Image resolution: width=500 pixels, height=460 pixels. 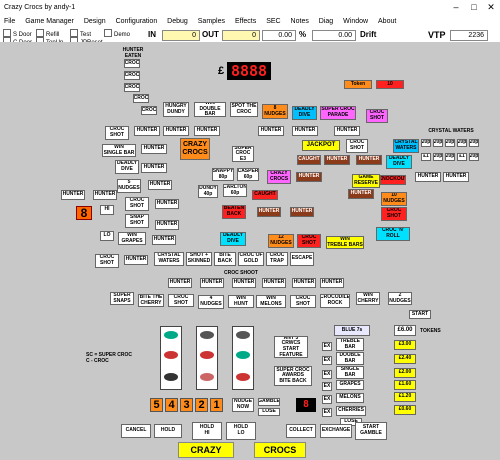 What do you see at coordinates (368, 34) in the screenshot?
I see `drift-label: Drift` at bounding box center [368, 34].